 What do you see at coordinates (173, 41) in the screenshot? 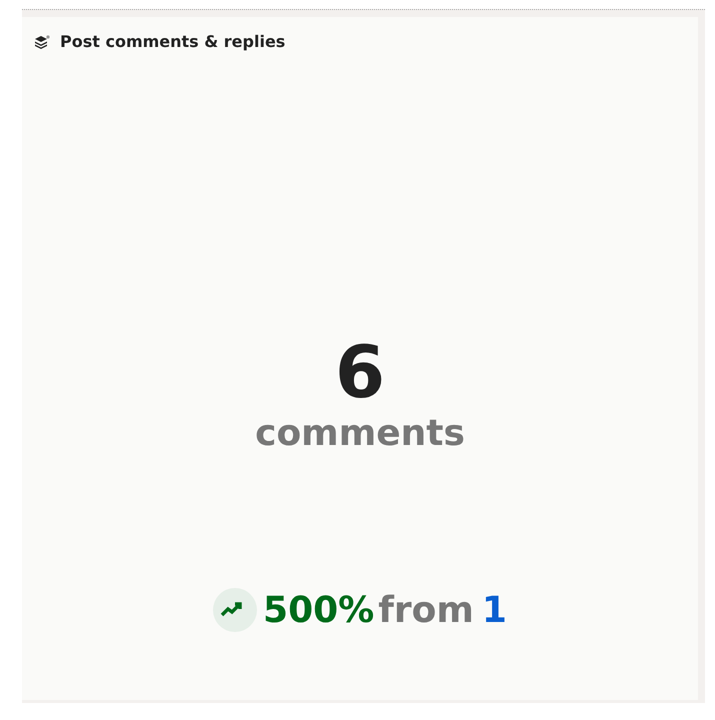
I see `card-title: Post comments & replies` at bounding box center [173, 41].